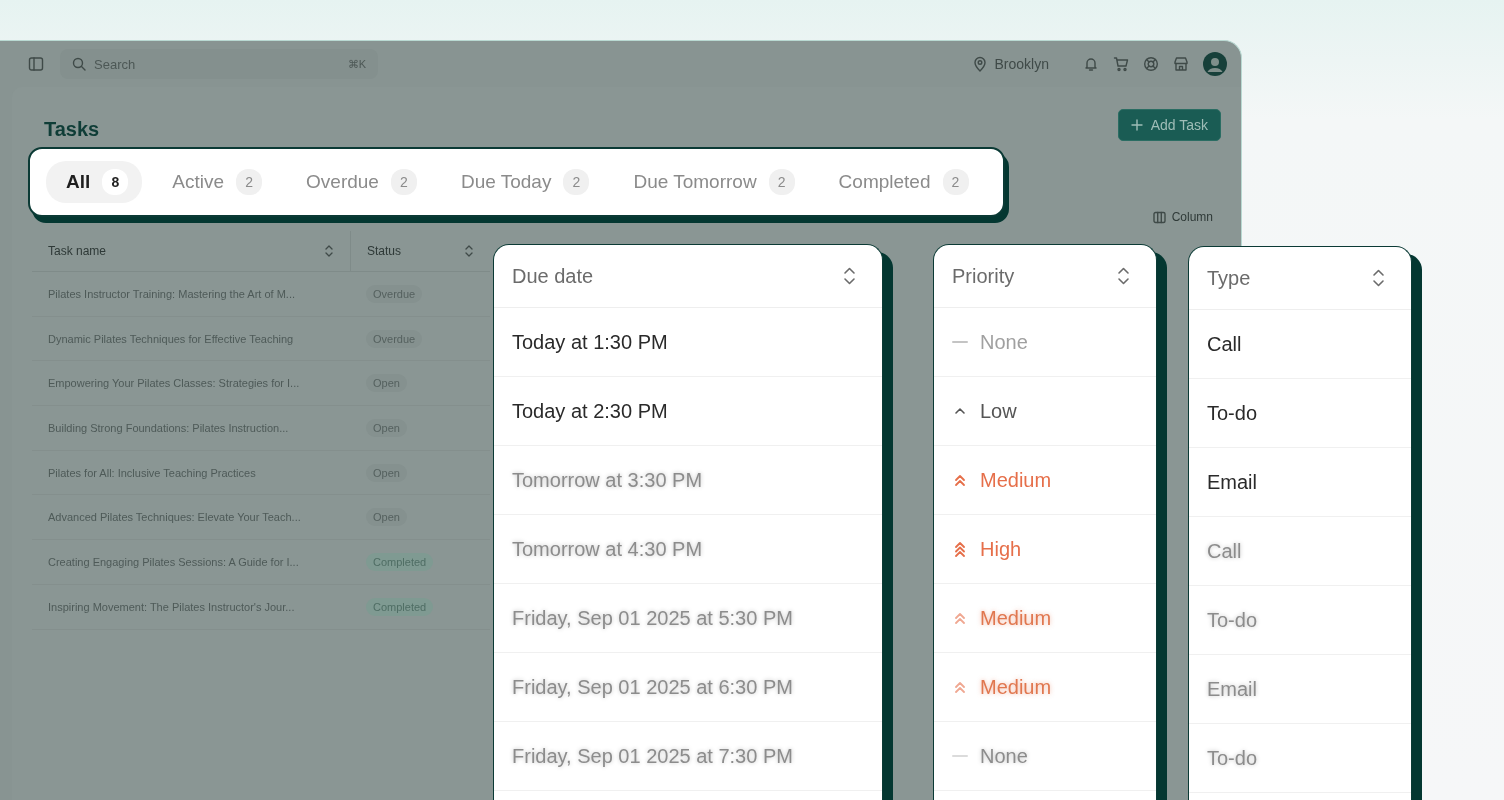 The height and width of the screenshot is (800, 1504). I want to click on filter-tab: Active 2, so click(214, 182).